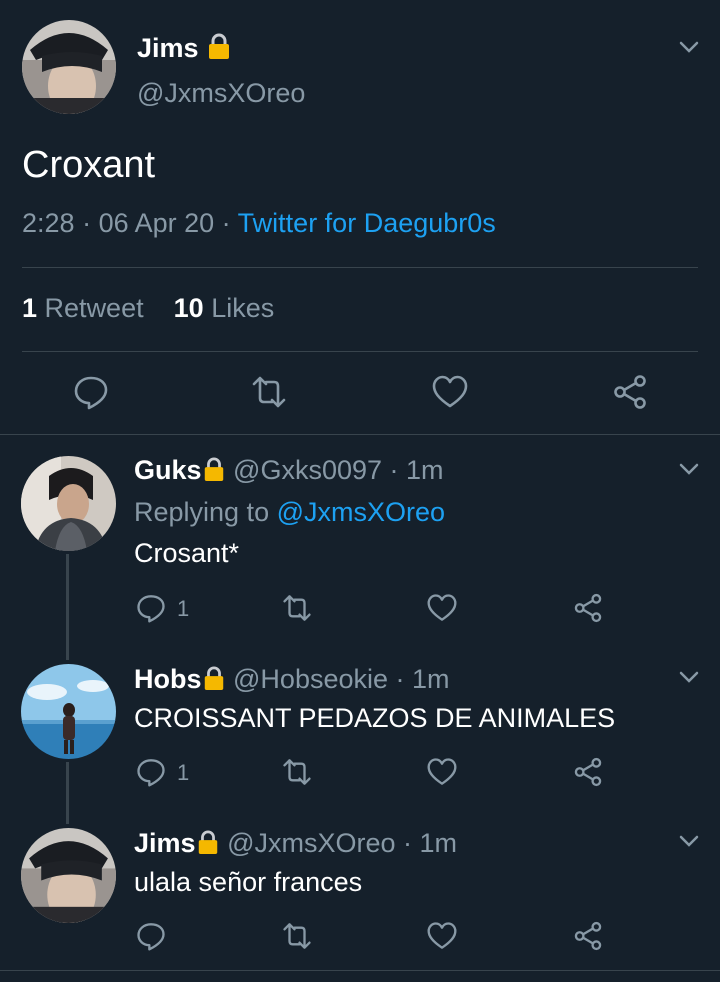 This screenshot has height=982, width=720. I want to click on tweet-text: Croxant, so click(89, 165).